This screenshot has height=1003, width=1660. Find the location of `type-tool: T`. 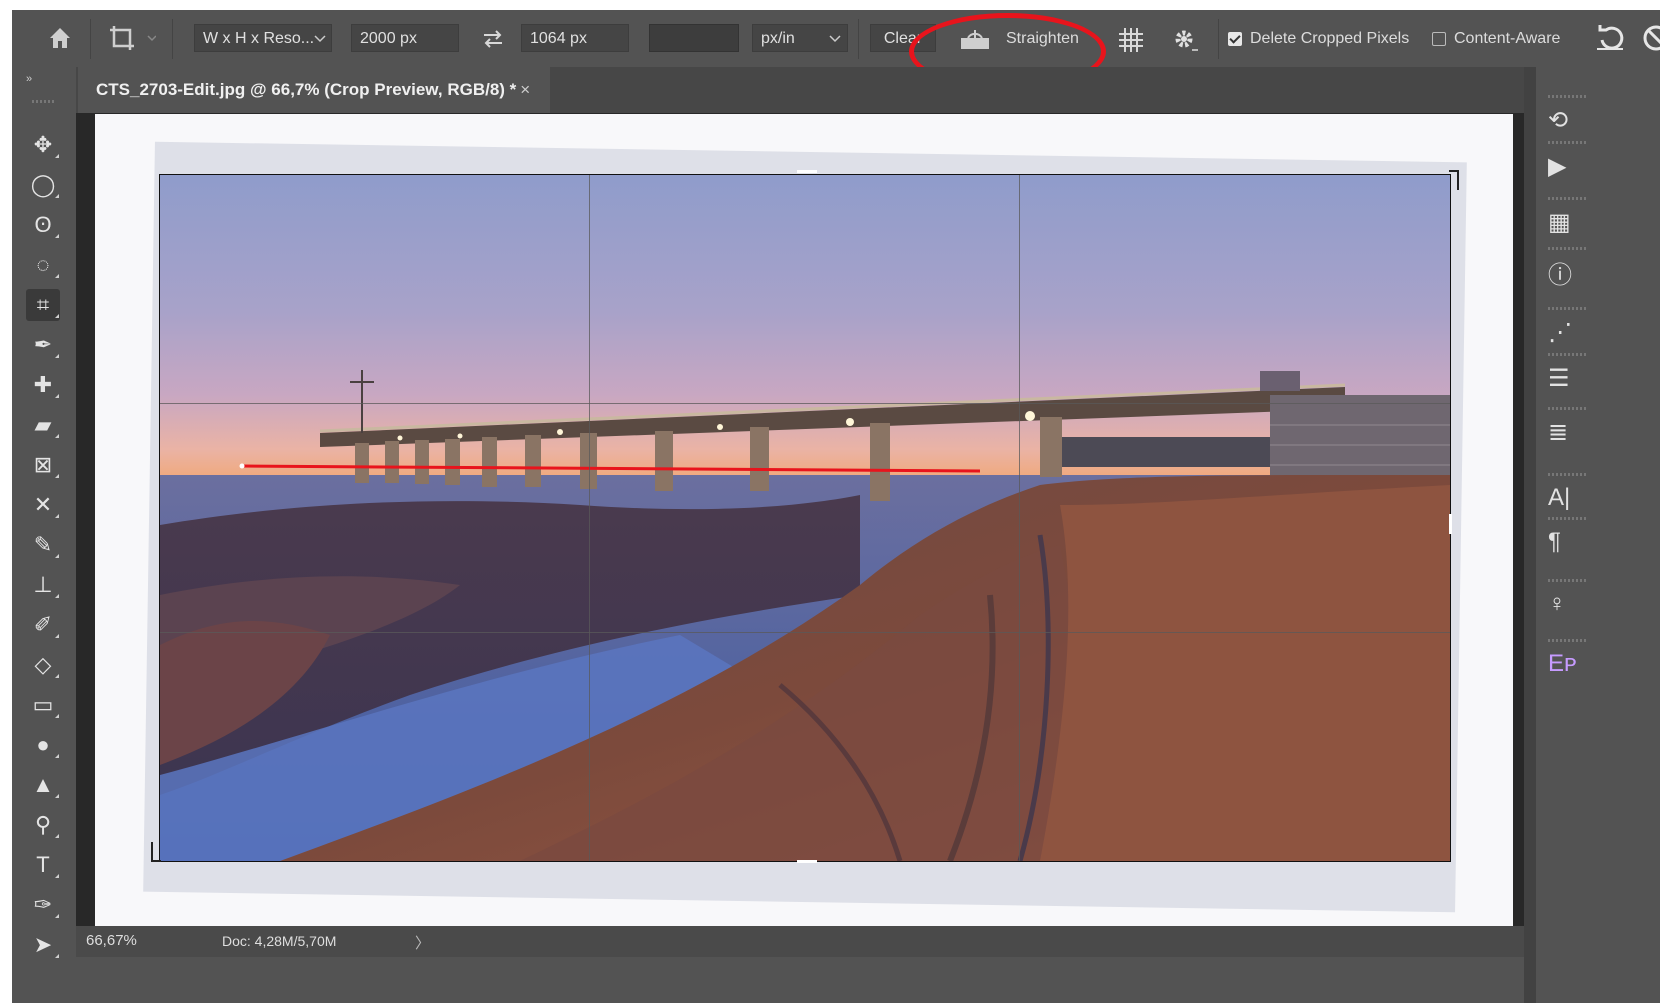

type-tool: T is located at coordinates (43, 865).